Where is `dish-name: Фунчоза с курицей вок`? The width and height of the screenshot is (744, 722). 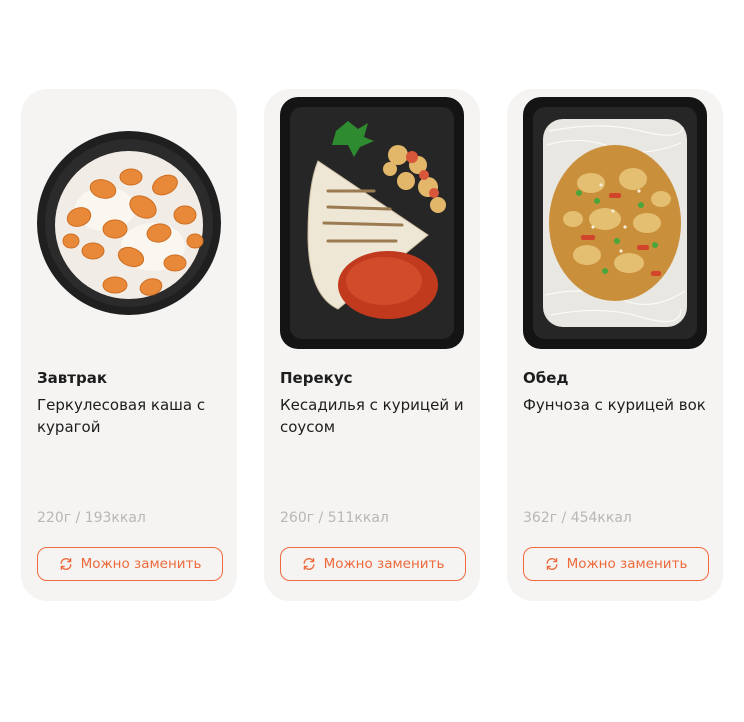 dish-name: Фунчоза с курицей вок is located at coordinates (614, 405).